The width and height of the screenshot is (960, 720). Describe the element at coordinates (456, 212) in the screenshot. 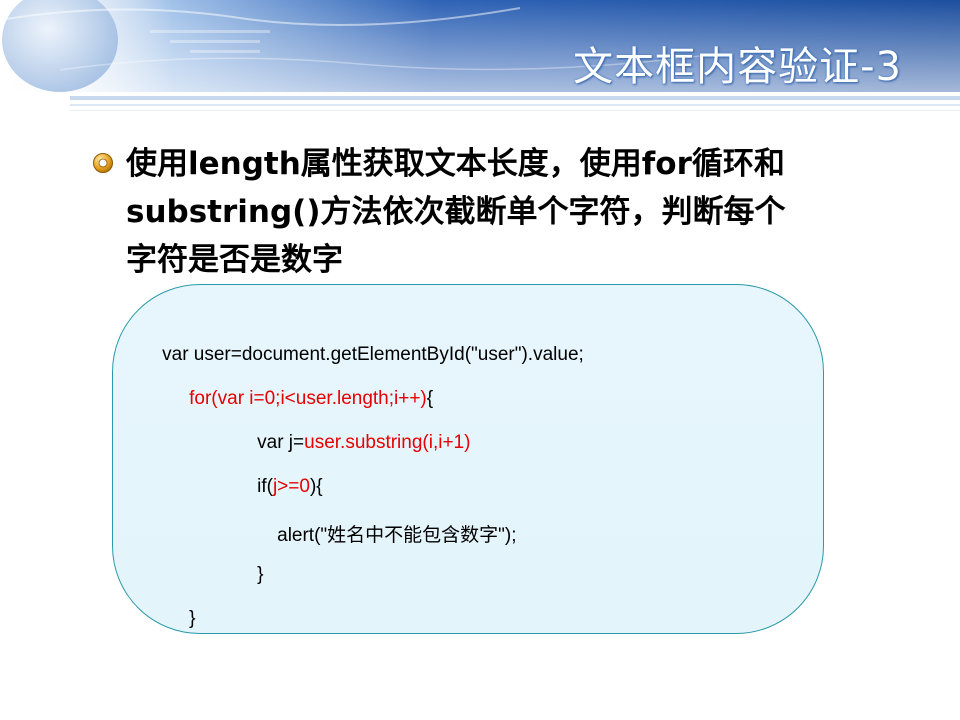

I see `bullet-line: substring()方法依次截断单个字符，判断每个` at that location.